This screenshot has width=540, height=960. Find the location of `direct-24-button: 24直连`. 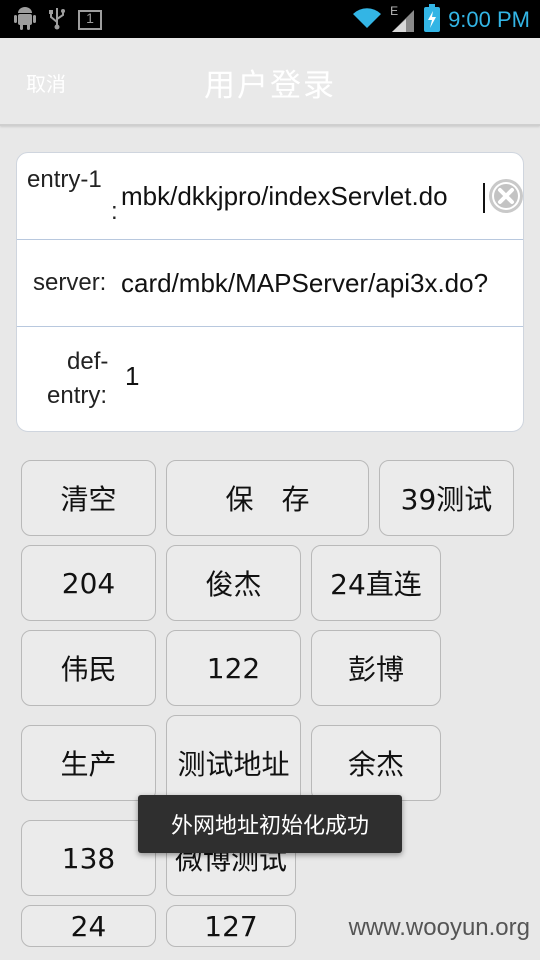

direct-24-button: 24直连 is located at coordinates (376, 583).